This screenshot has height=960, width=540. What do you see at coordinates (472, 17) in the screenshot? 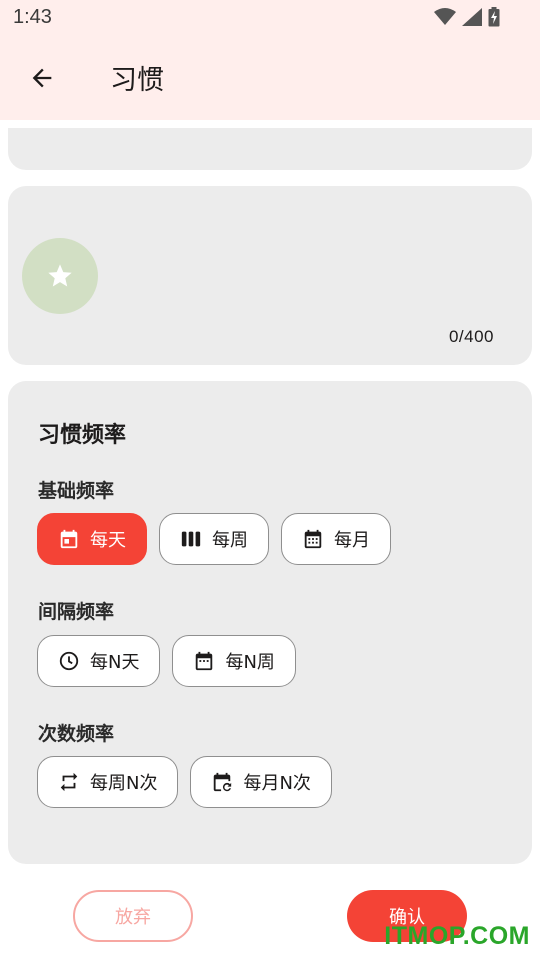
I see `signal-icon` at bounding box center [472, 17].